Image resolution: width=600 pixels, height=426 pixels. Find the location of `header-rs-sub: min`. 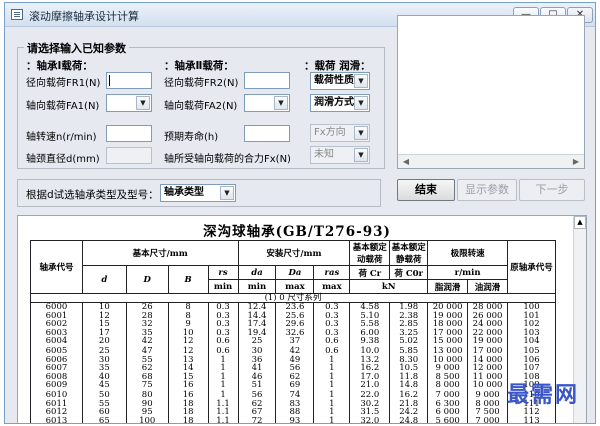

header-rs-sub: min is located at coordinates (223, 286).